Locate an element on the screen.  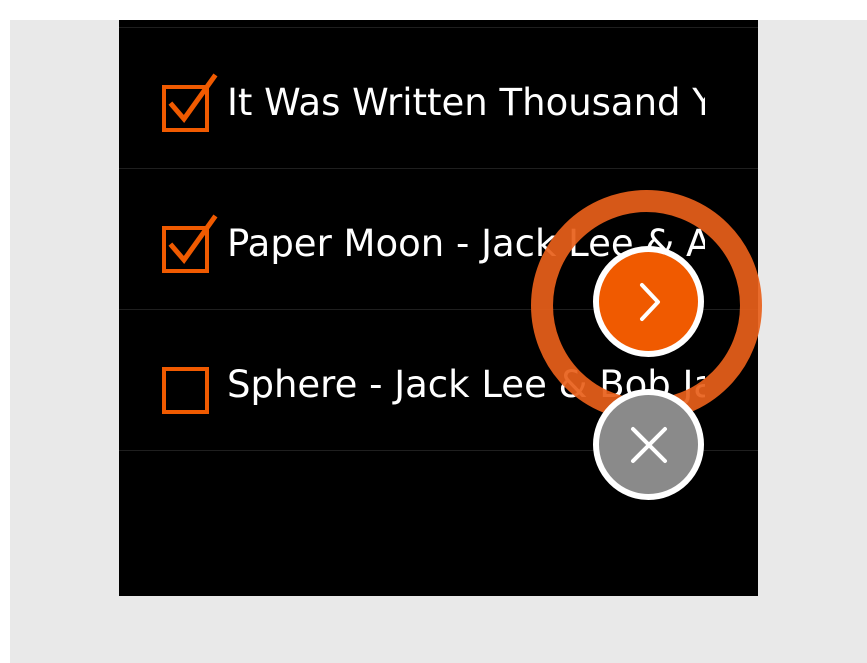
next-button is located at coordinates (648, 301).